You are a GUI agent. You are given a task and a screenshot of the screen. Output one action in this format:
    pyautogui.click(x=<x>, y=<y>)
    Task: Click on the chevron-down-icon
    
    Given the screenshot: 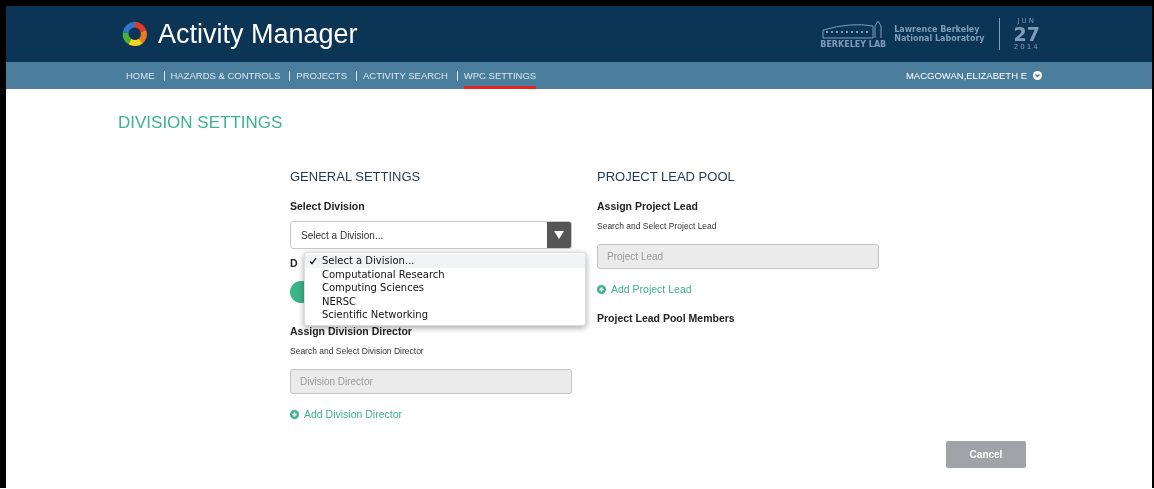 What is the action you would take?
    pyautogui.click(x=1037, y=75)
    